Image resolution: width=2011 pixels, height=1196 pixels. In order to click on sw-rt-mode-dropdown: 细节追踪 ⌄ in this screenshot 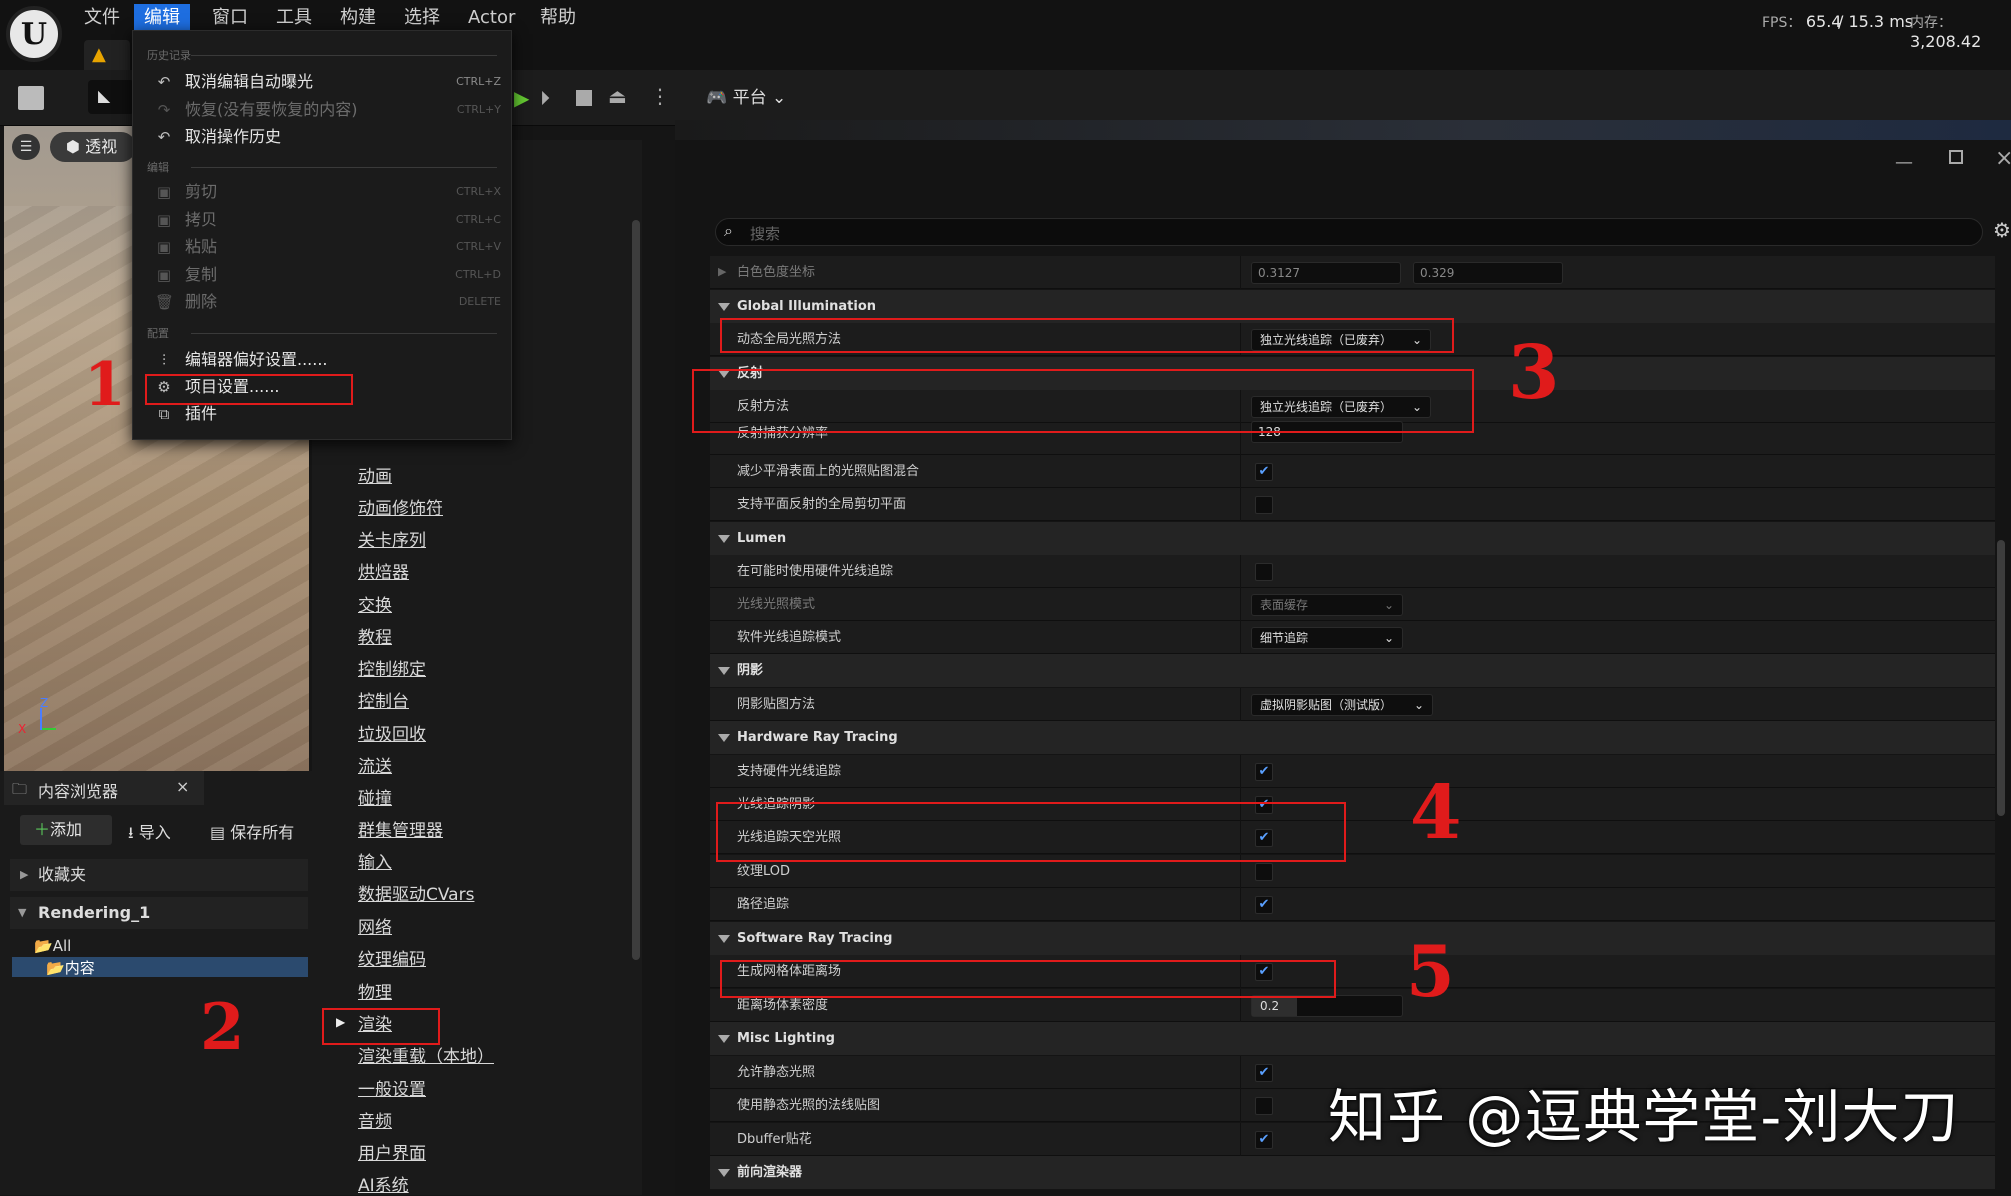, I will do `click(1327, 638)`.